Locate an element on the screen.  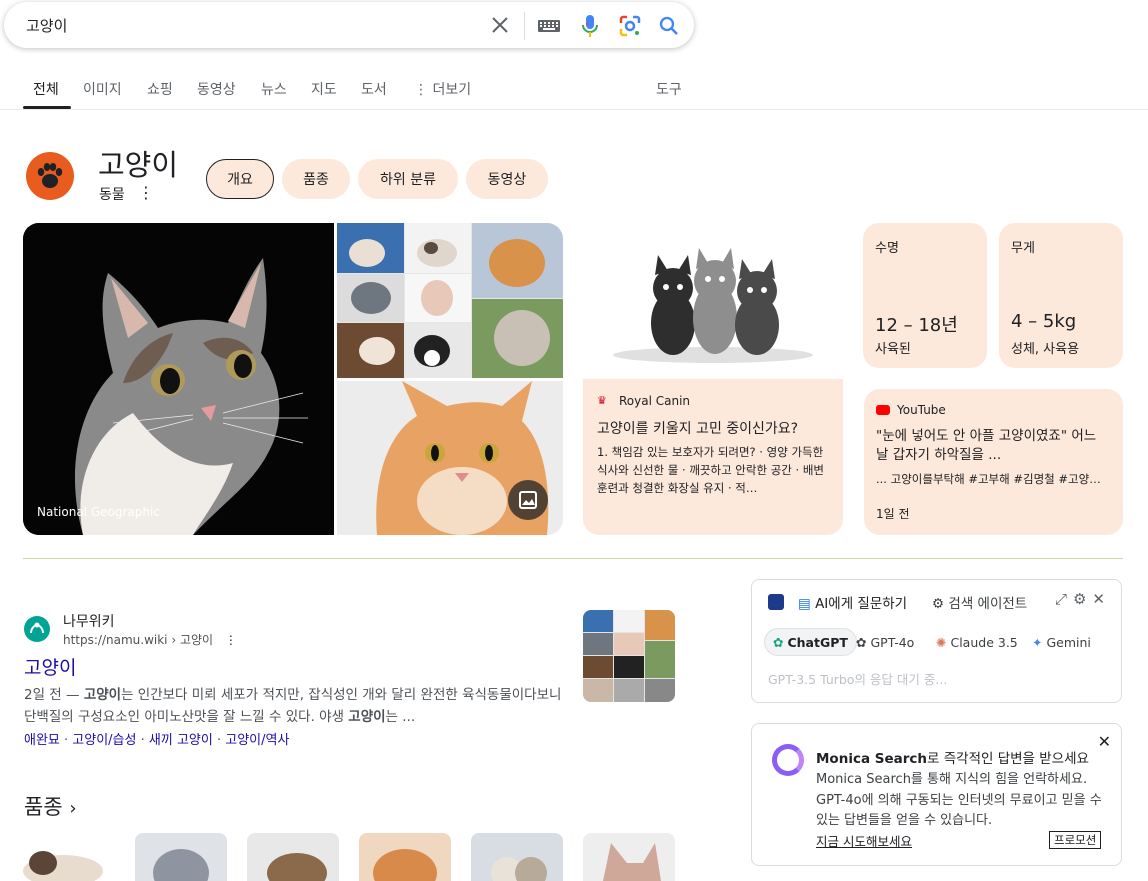
image-gallery-button is located at coordinates (528, 500).